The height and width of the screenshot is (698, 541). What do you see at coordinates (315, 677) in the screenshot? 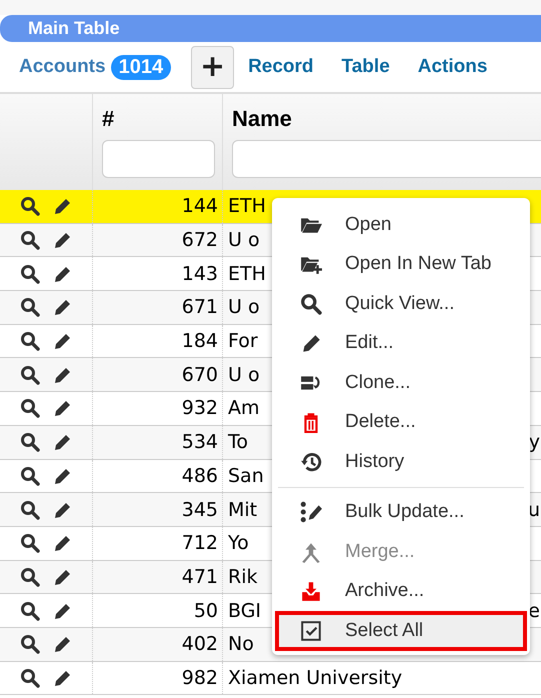
I see `table-cell: Xiamen University` at bounding box center [315, 677].